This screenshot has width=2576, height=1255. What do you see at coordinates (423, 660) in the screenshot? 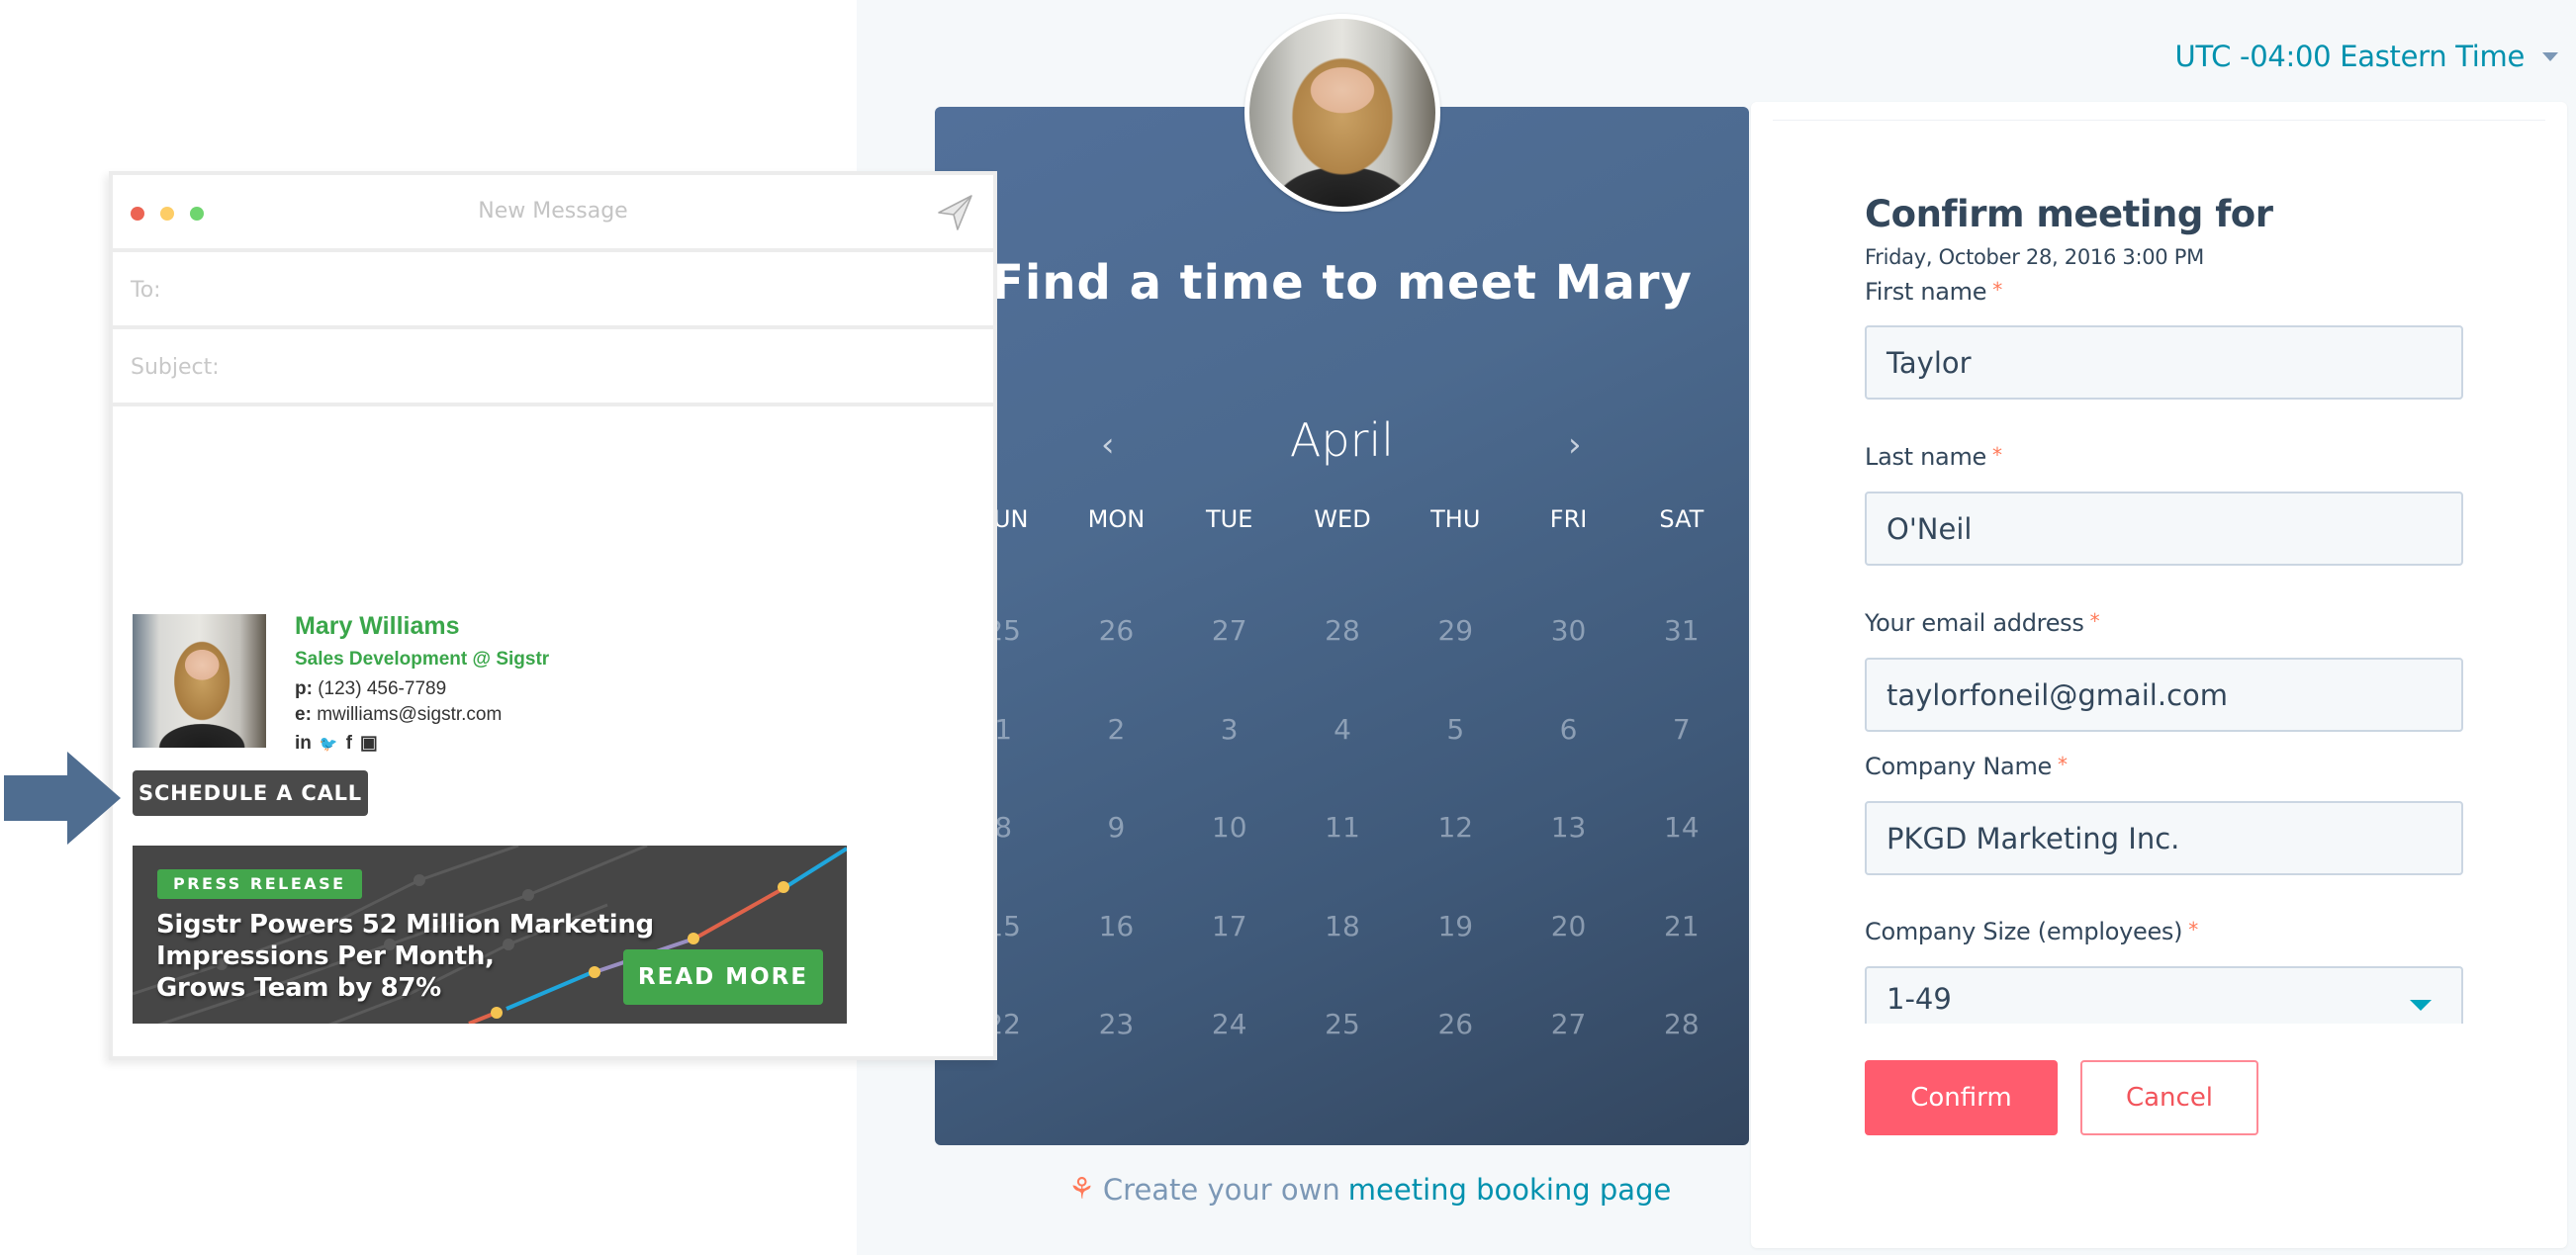
I see `signature-role: Sales Development @ Sigstr` at bounding box center [423, 660].